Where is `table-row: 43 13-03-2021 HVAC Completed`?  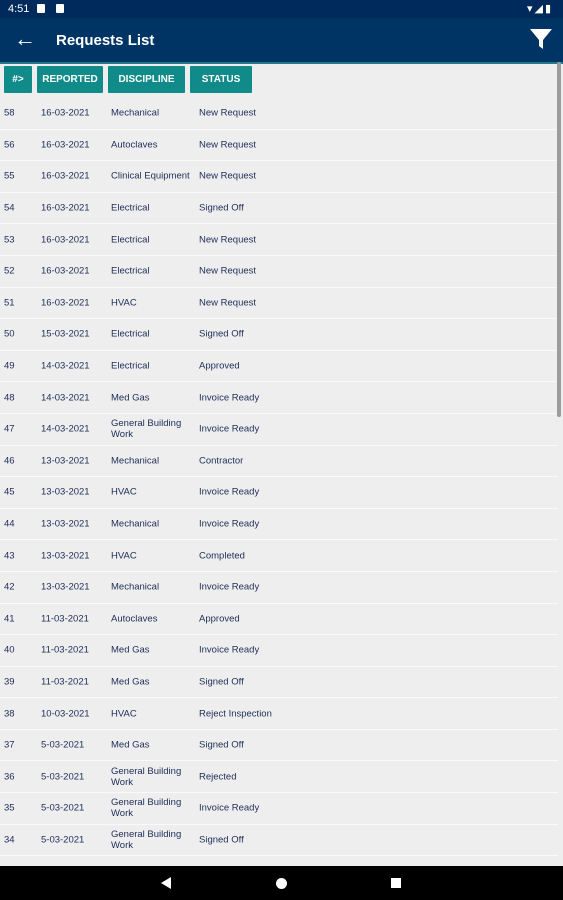 table-row: 43 13-03-2021 HVAC Completed is located at coordinates (279, 556).